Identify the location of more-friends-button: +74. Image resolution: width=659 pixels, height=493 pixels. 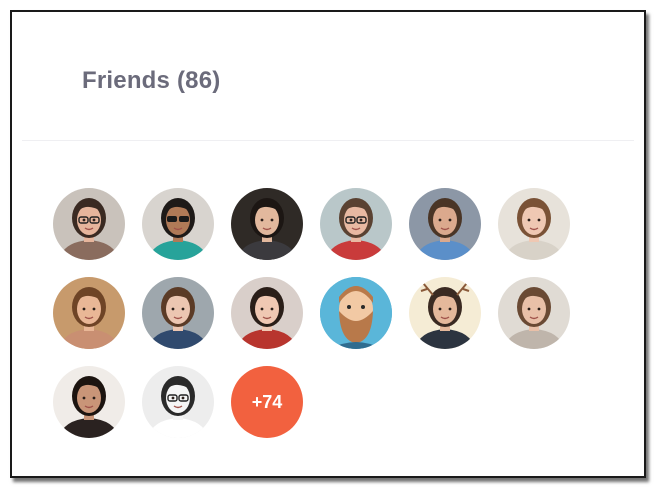
(267, 402).